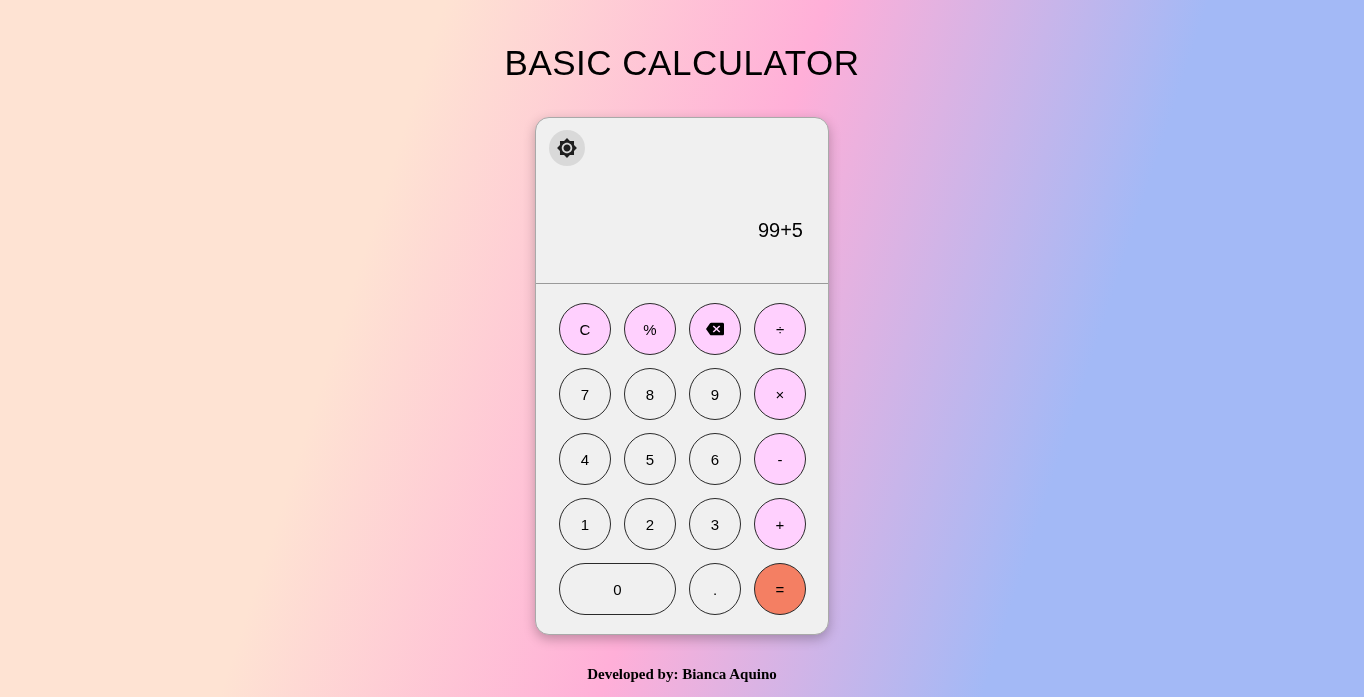 This screenshot has width=1364, height=697. Describe the element at coordinates (585, 329) in the screenshot. I see `function-button: C` at that location.